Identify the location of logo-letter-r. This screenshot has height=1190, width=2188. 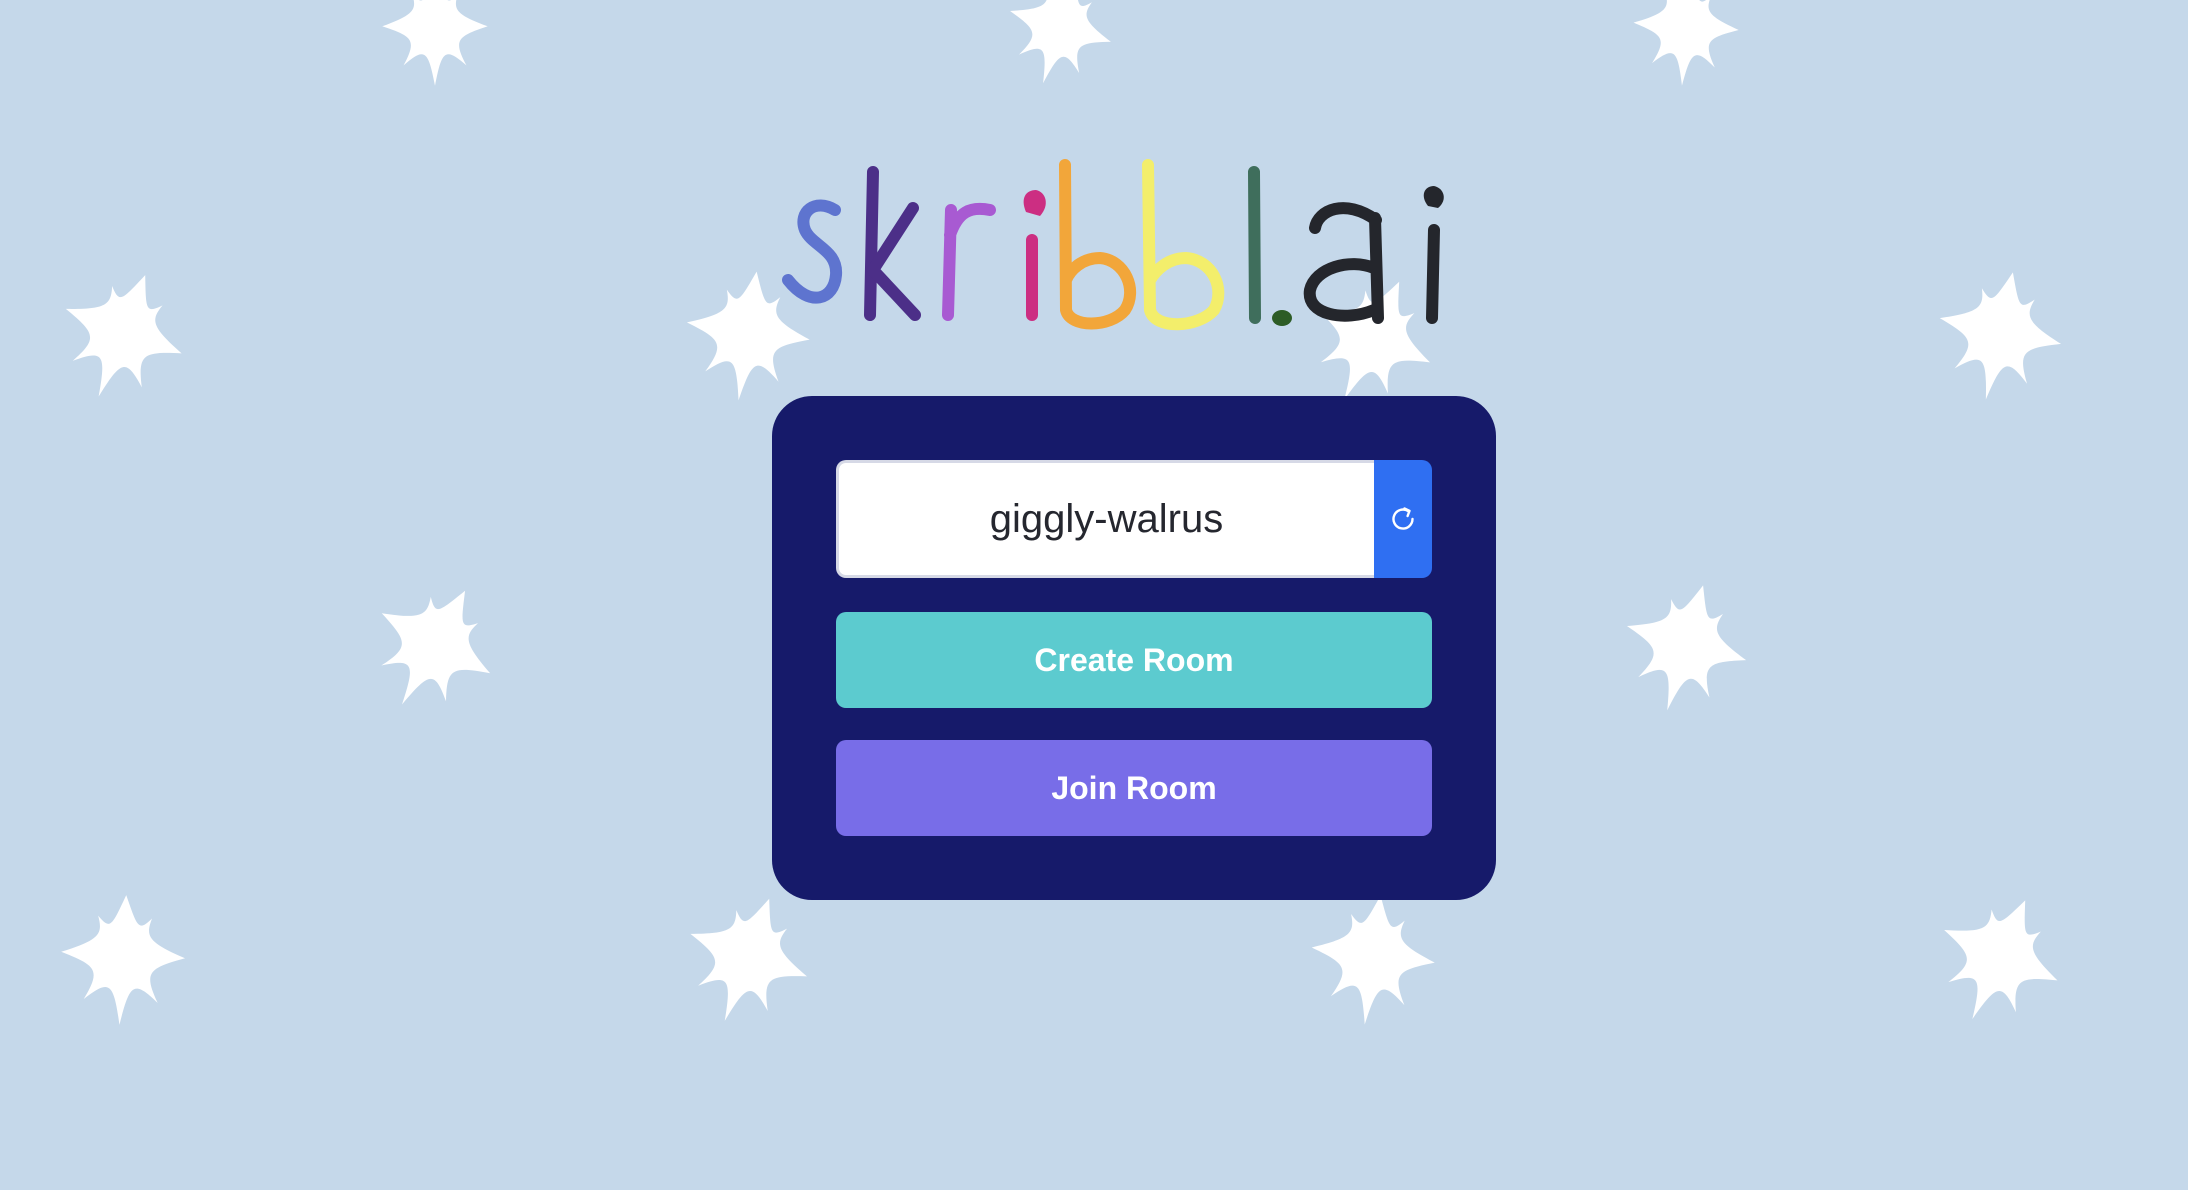
(969, 261).